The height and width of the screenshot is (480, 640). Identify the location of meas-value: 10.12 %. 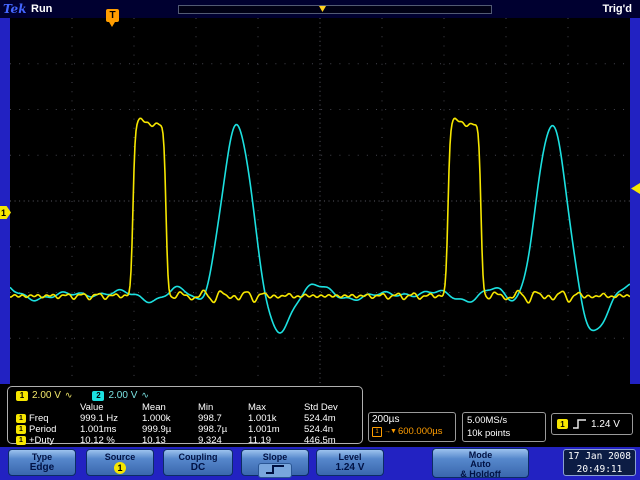
(97, 440).